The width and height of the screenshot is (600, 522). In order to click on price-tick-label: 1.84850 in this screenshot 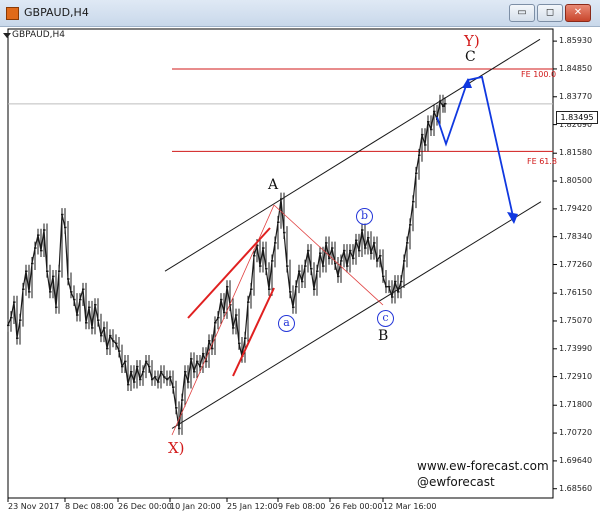, I will do `click(576, 68)`.